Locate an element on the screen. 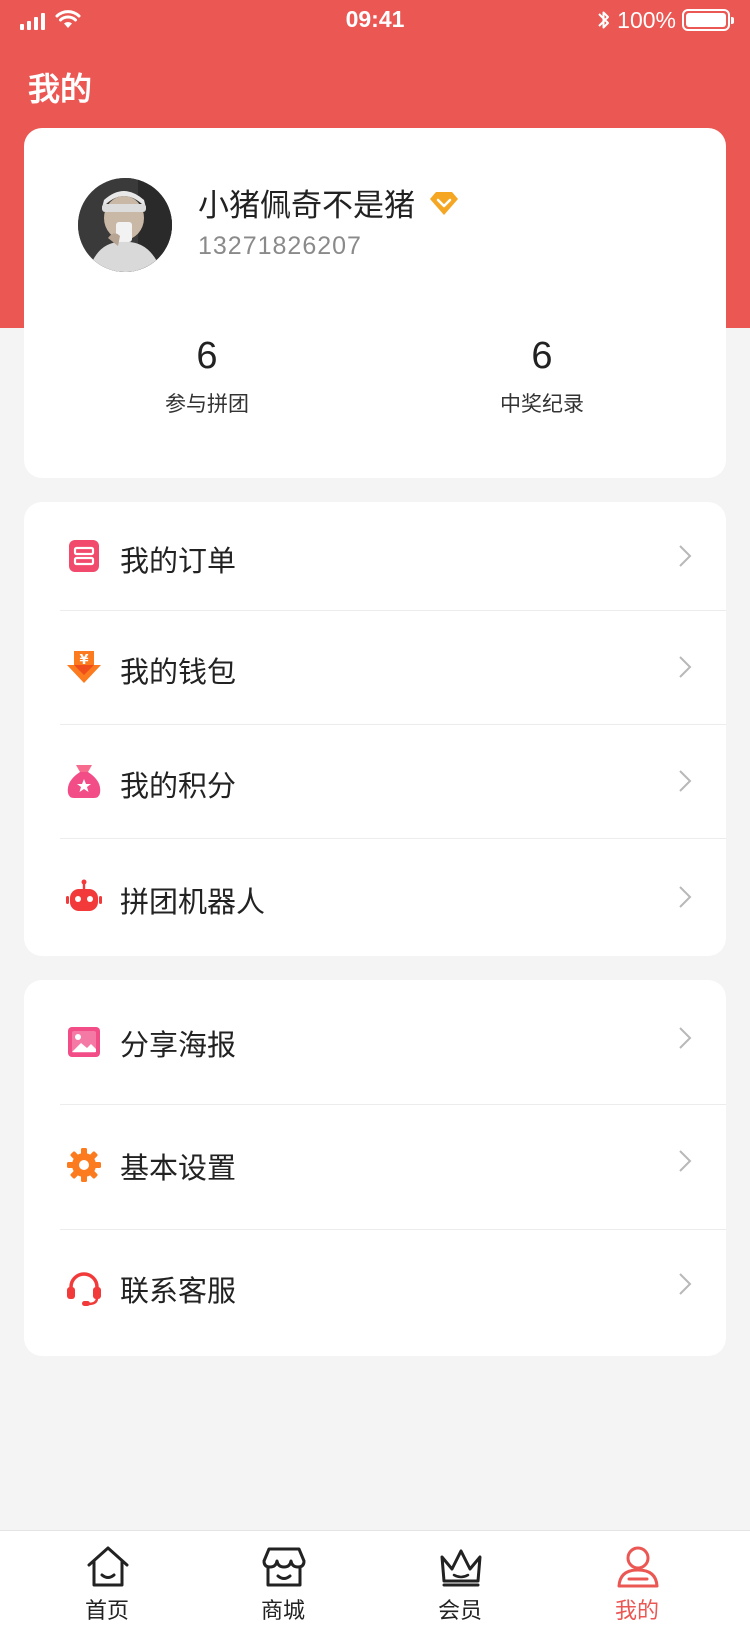 Image resolution: width=750 pixels, height=1628 pixels. tab-label: 首页 is located at coordinates (106, 1611).